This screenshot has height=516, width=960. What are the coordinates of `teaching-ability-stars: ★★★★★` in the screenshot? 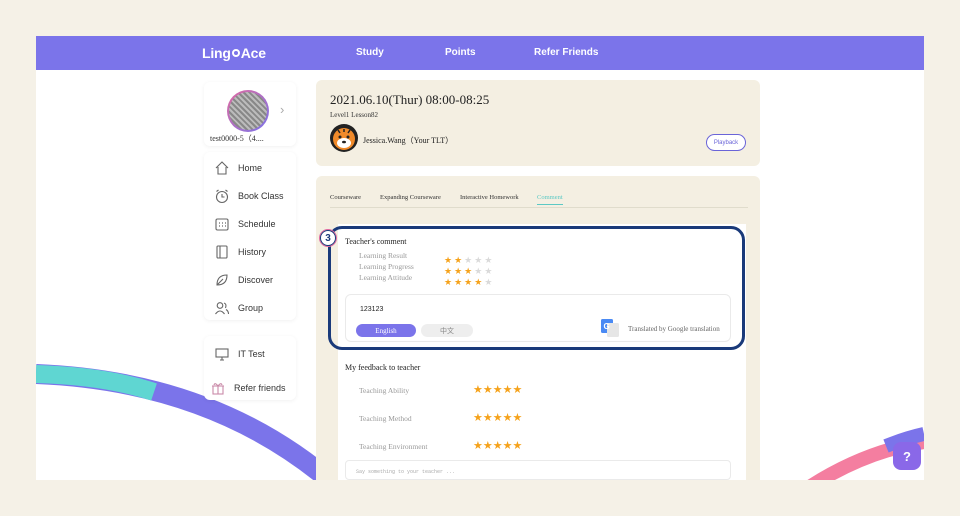 It's located at (497, 389).